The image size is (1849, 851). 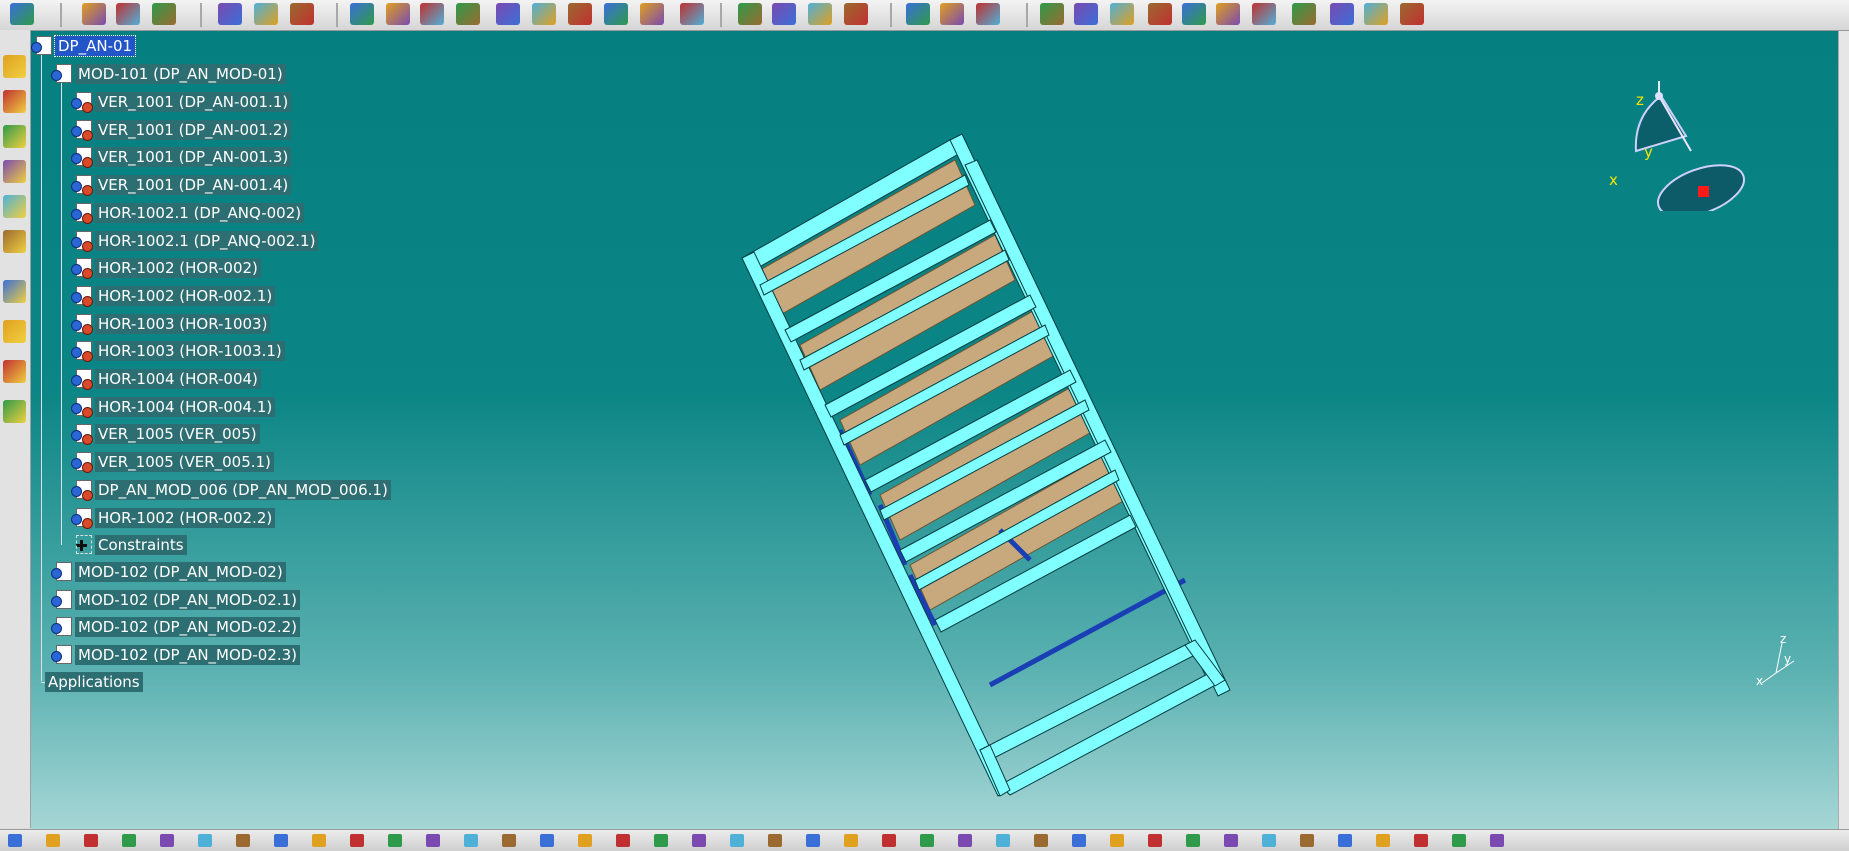 What do you see at coordinates (172, 462) in the screenshot?
I see `tree-node-child: VER_1005 (VER_005.1)` at bounding box center [172, 462].